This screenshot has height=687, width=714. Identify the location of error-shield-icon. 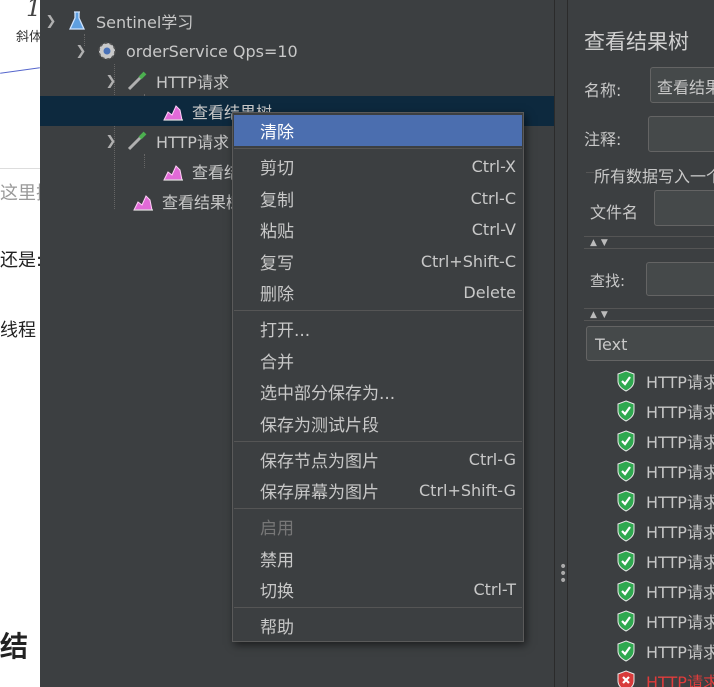
(626, 678).